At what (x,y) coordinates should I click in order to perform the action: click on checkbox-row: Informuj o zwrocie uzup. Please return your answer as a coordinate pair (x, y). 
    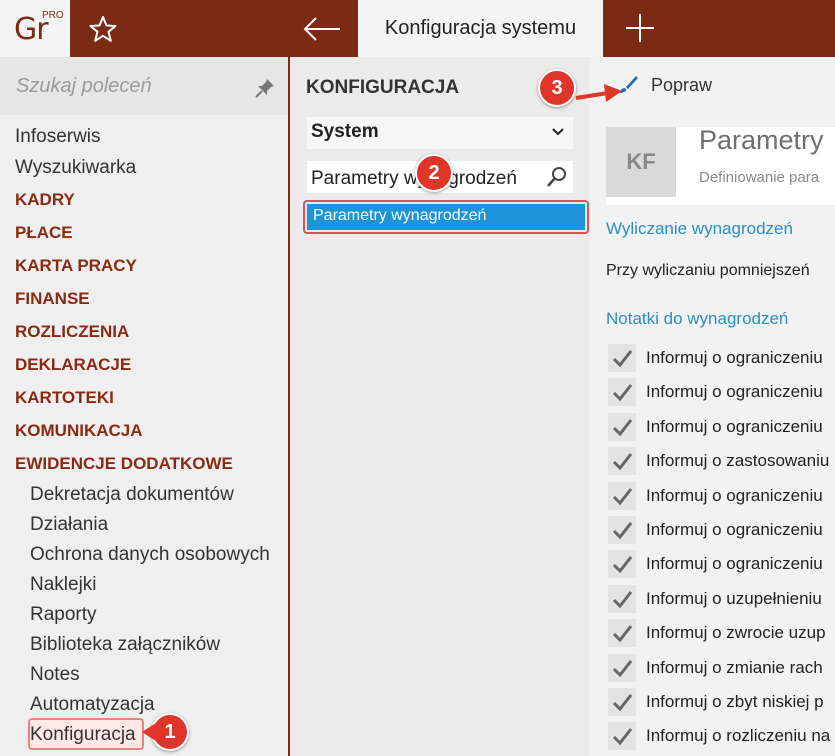
    Looking at the image, I should click on (721, 633).